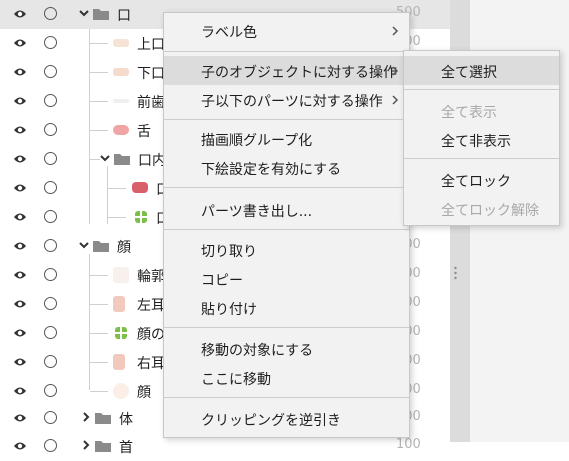 The image size is (569, 461). I want to click on menu-item-enable-underlay: 下絵設定を有効にする, so click(286, 167).